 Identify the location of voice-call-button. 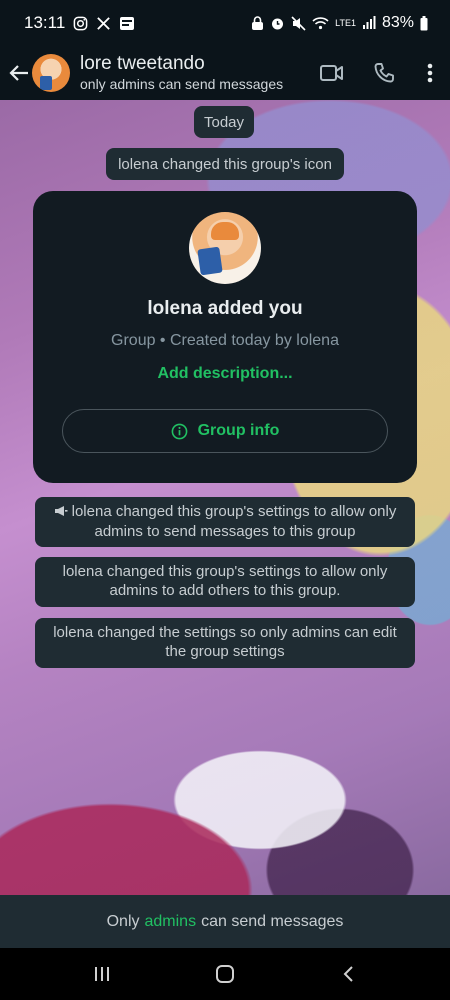
(384, 73).